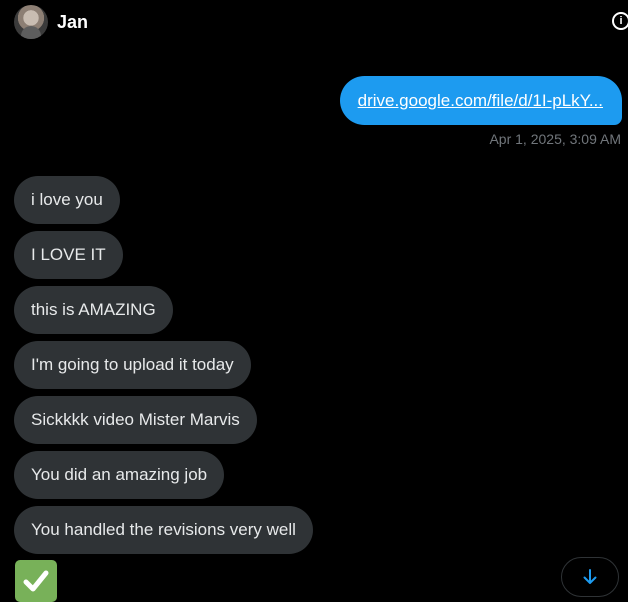 This screenshot has width=628, height=602. I want to click on check-mark-icon, so click(36, 581).